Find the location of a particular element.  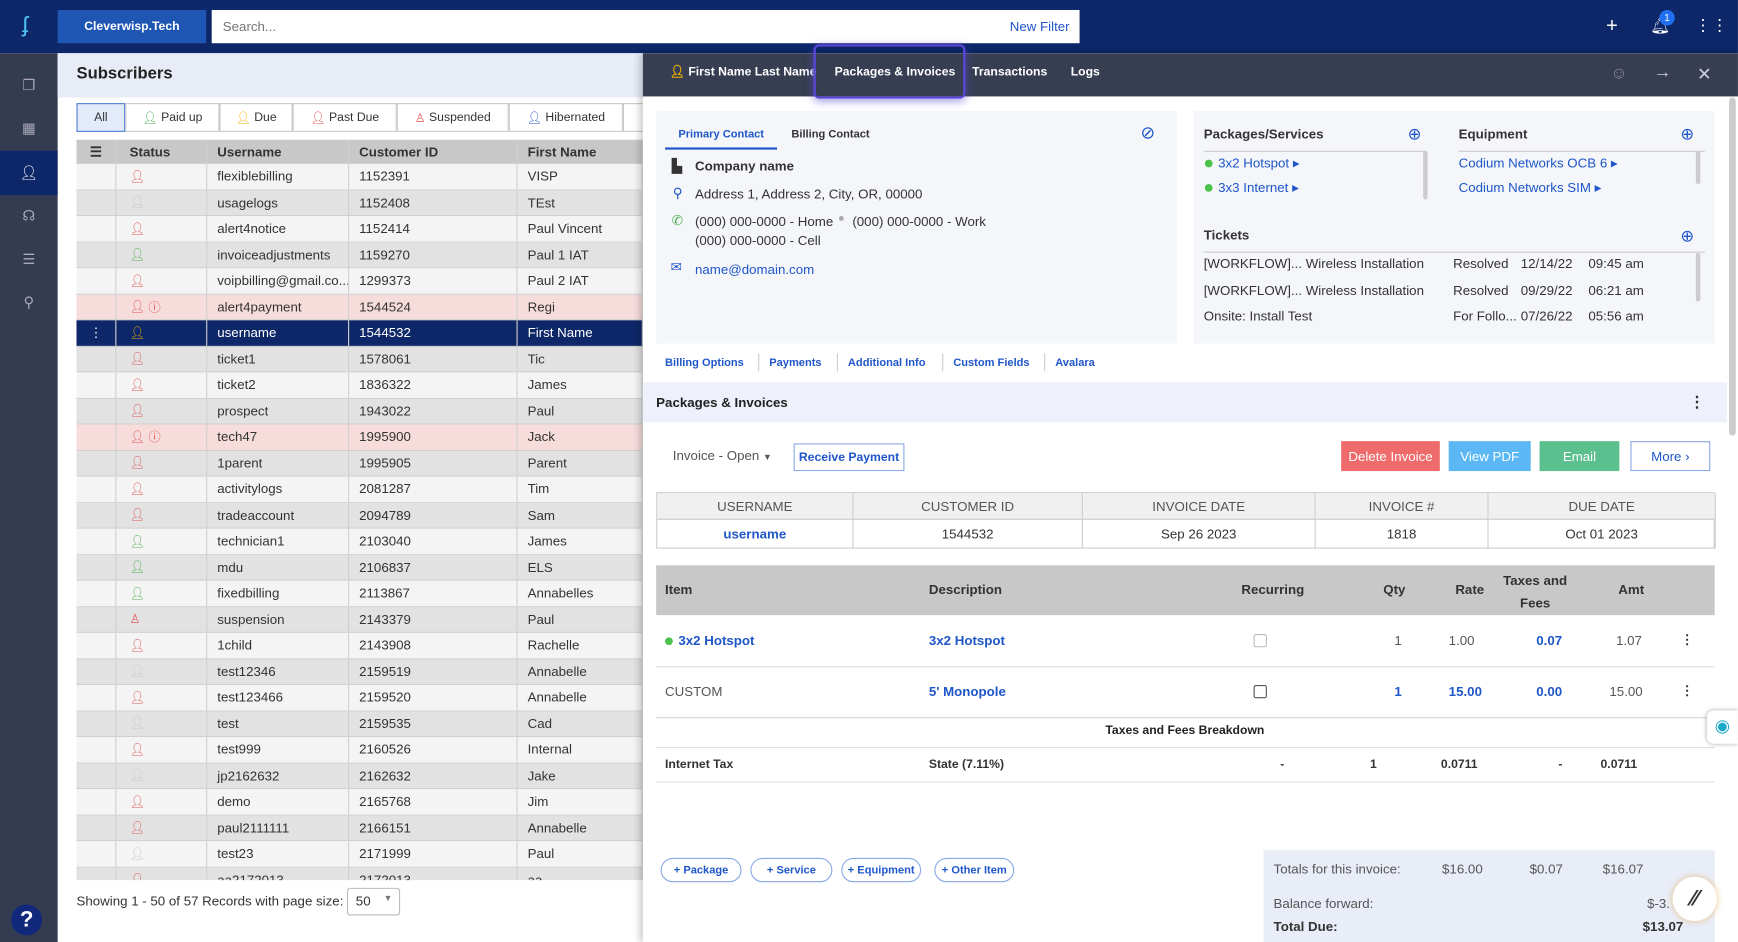

ticket-title: Onsite: Install Test is located at coordinates (1258, 316).